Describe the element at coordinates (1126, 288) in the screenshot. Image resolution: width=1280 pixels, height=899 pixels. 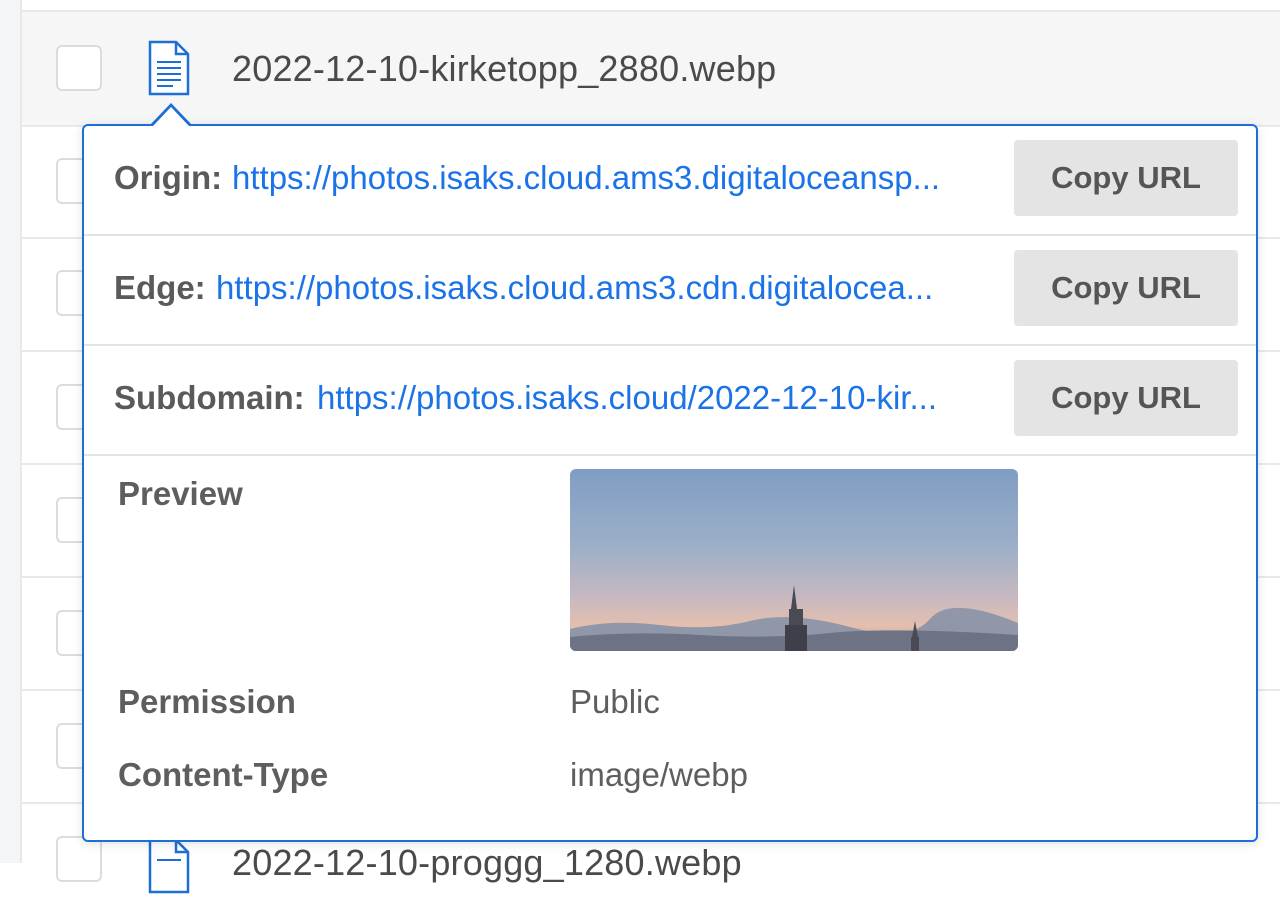
I see `copy-edge-url-button: Copy URL` at that location.